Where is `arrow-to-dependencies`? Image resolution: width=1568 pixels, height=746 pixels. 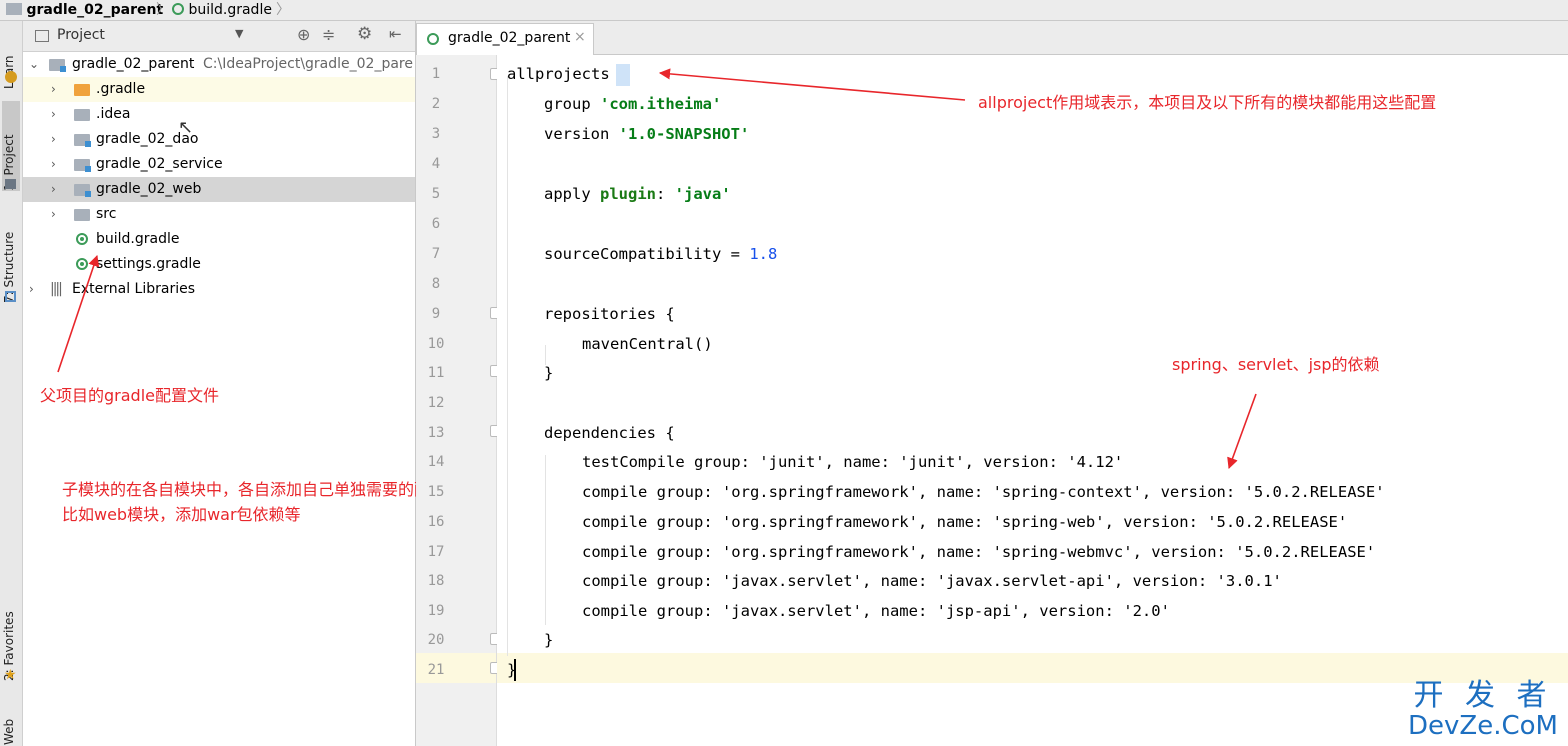 arrow-to-dependencies is located at coordinates (1242, 431).